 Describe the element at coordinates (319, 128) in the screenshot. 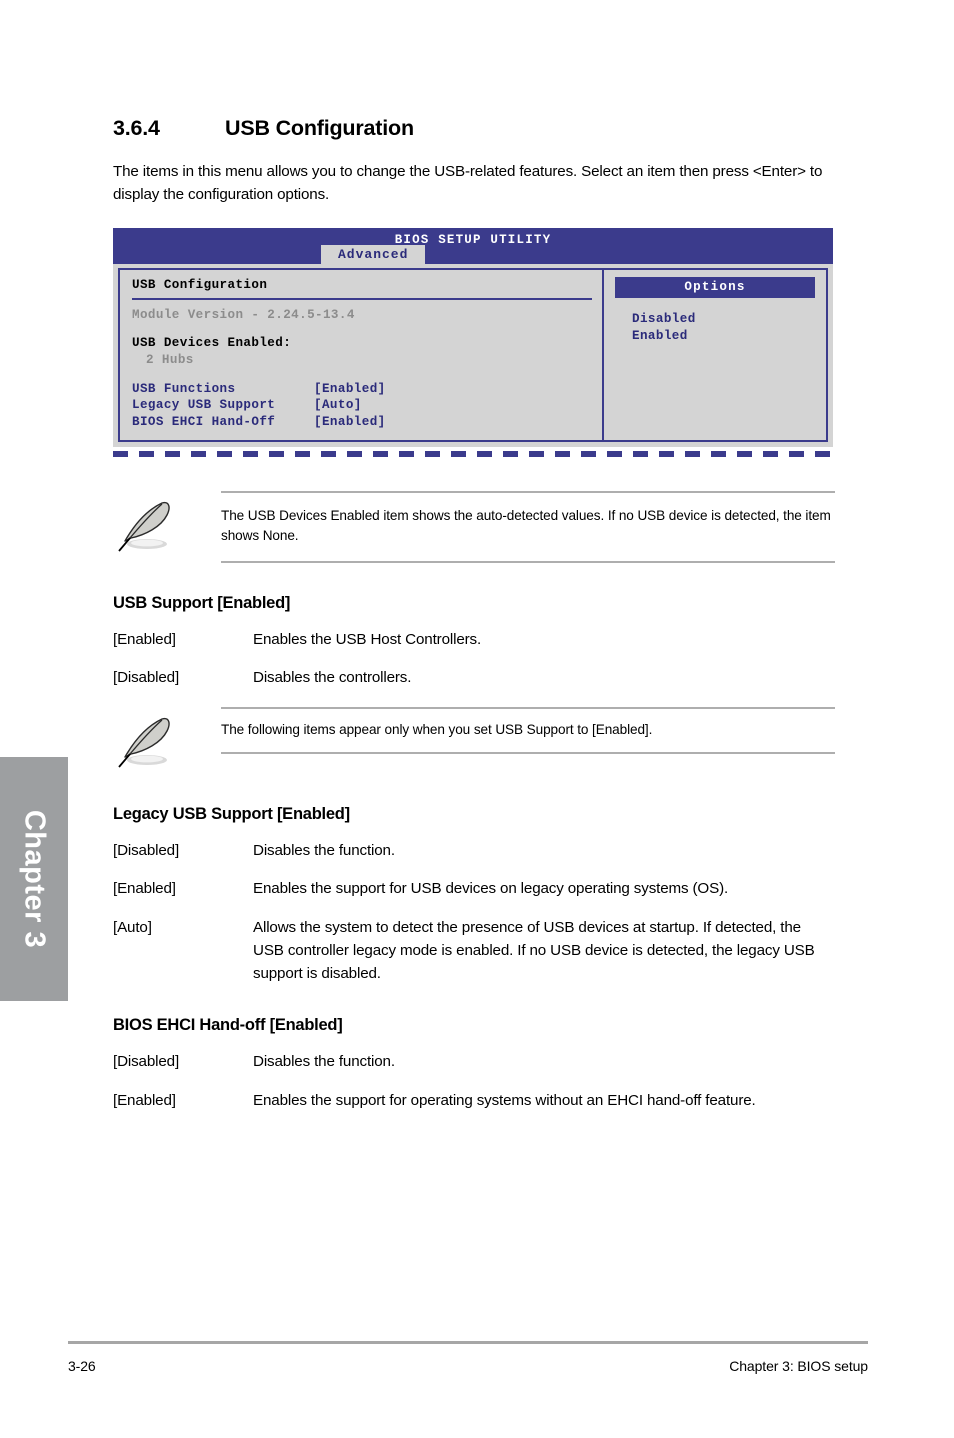

I see `section-title: USB Configuration` at that location.